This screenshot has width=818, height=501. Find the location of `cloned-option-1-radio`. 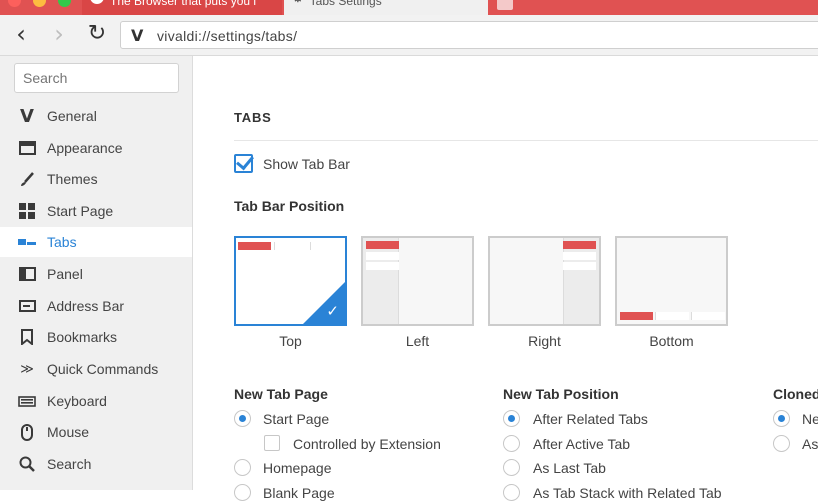

cloned-option-1-radio is located at coordinates (781, 418).